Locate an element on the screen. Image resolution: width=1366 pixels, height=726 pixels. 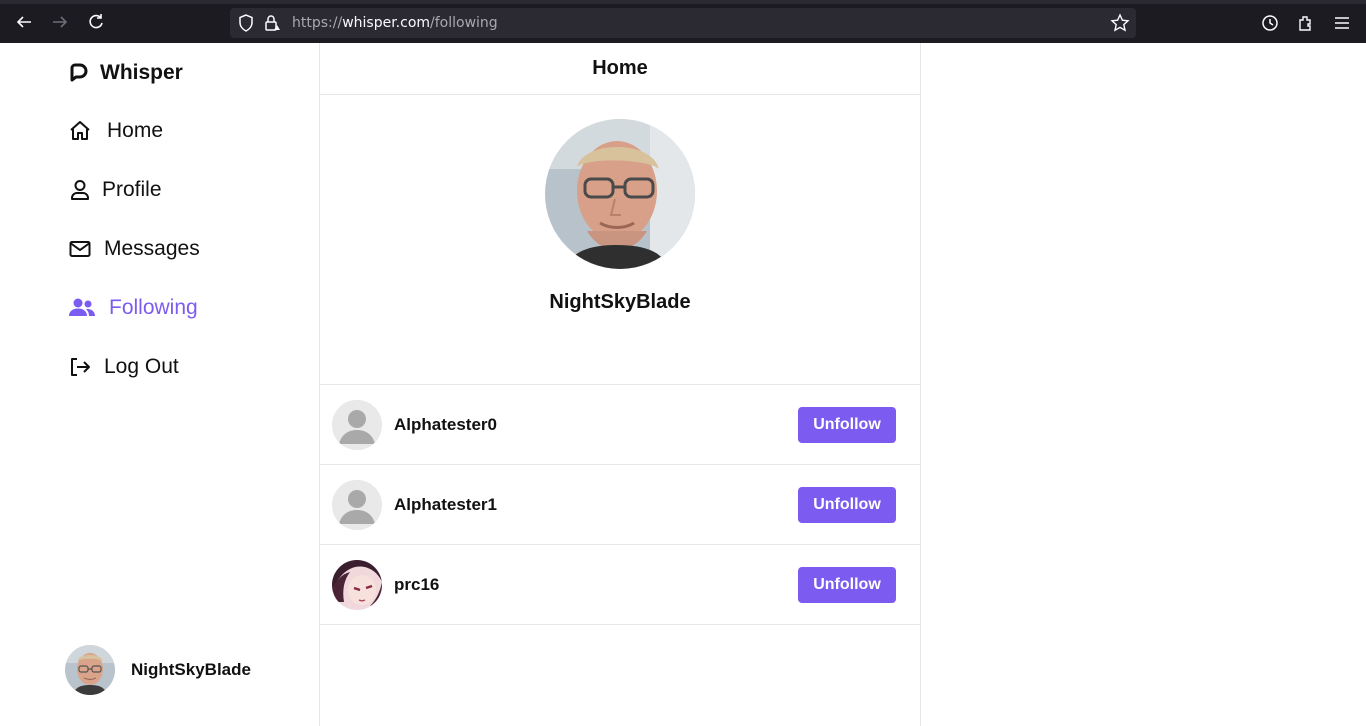
browser-toolbar: https://whisper.com/following is located at coordinates (683, 21).